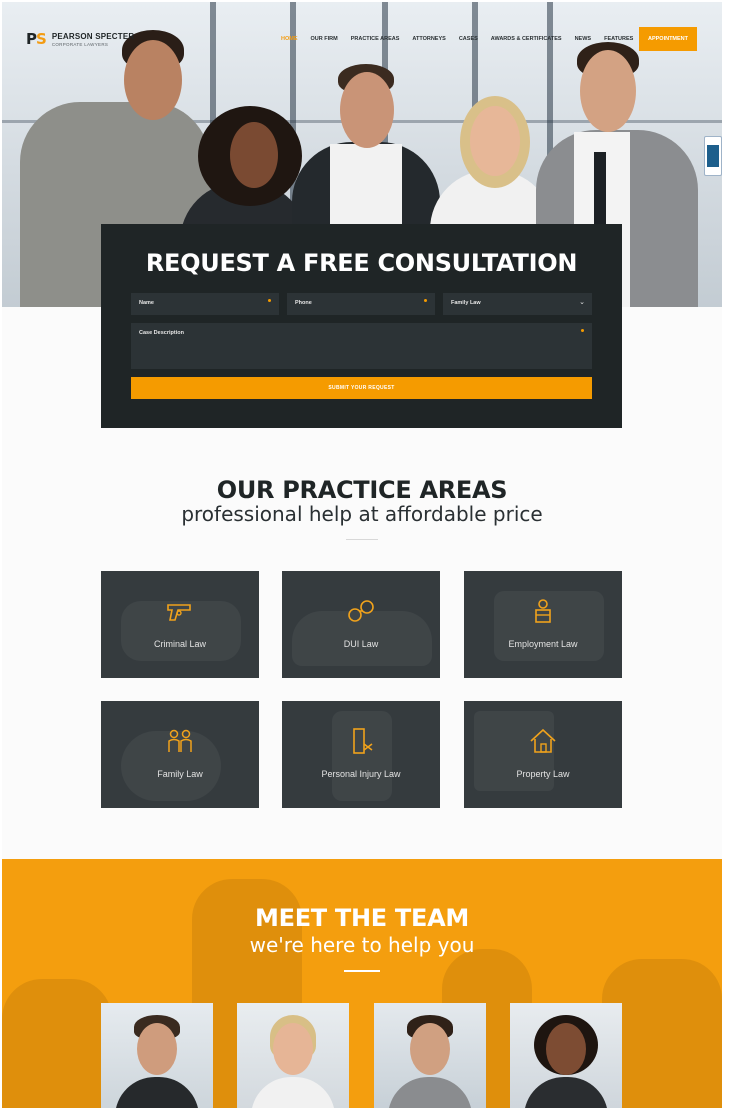 This screenshot has width=738, height=1110. Describe the element at coordinates (428, 39) in the screenshot. I see `nav-item-attorneys: Attorneys` at that location.